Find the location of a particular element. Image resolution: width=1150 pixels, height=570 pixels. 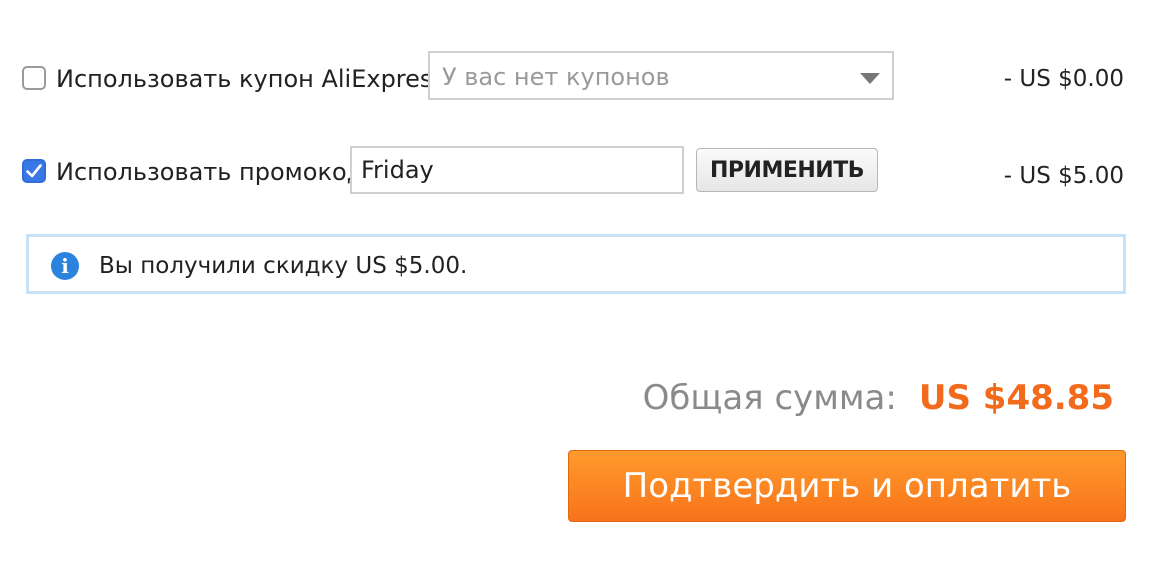

checkmark-icon is located at coordinates (34, 171).